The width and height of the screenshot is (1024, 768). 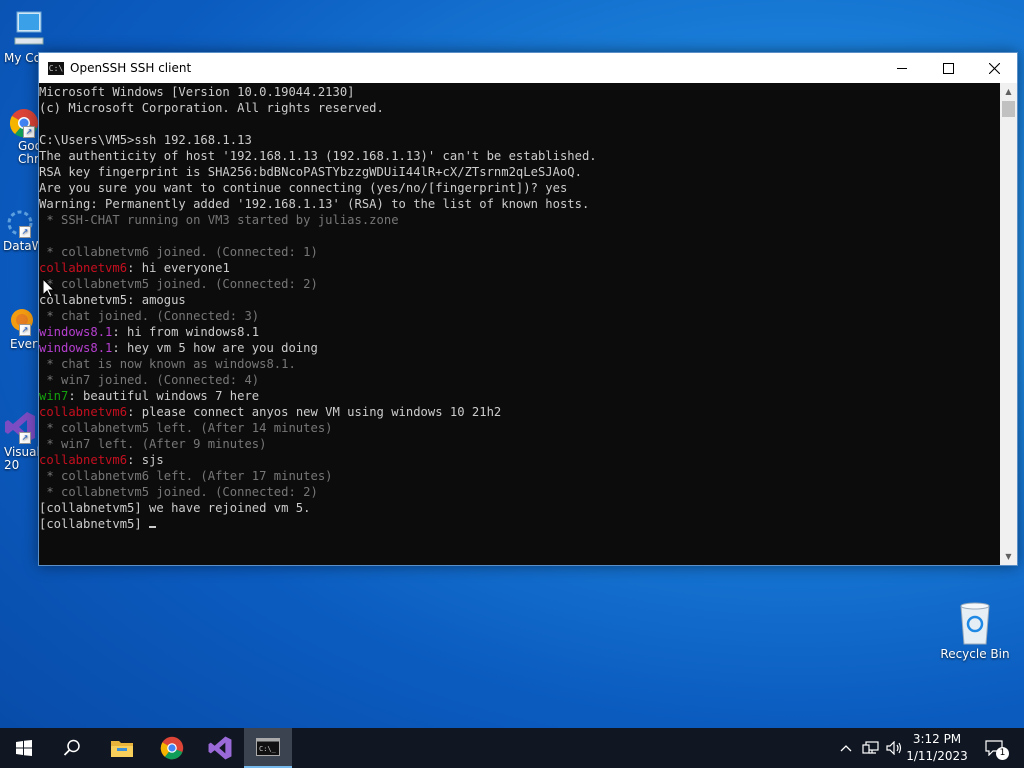 What do you see at coordinates (54, 396) in the screenshot?
I see `chat-nickname: win7` at bounding box center [54, 396].